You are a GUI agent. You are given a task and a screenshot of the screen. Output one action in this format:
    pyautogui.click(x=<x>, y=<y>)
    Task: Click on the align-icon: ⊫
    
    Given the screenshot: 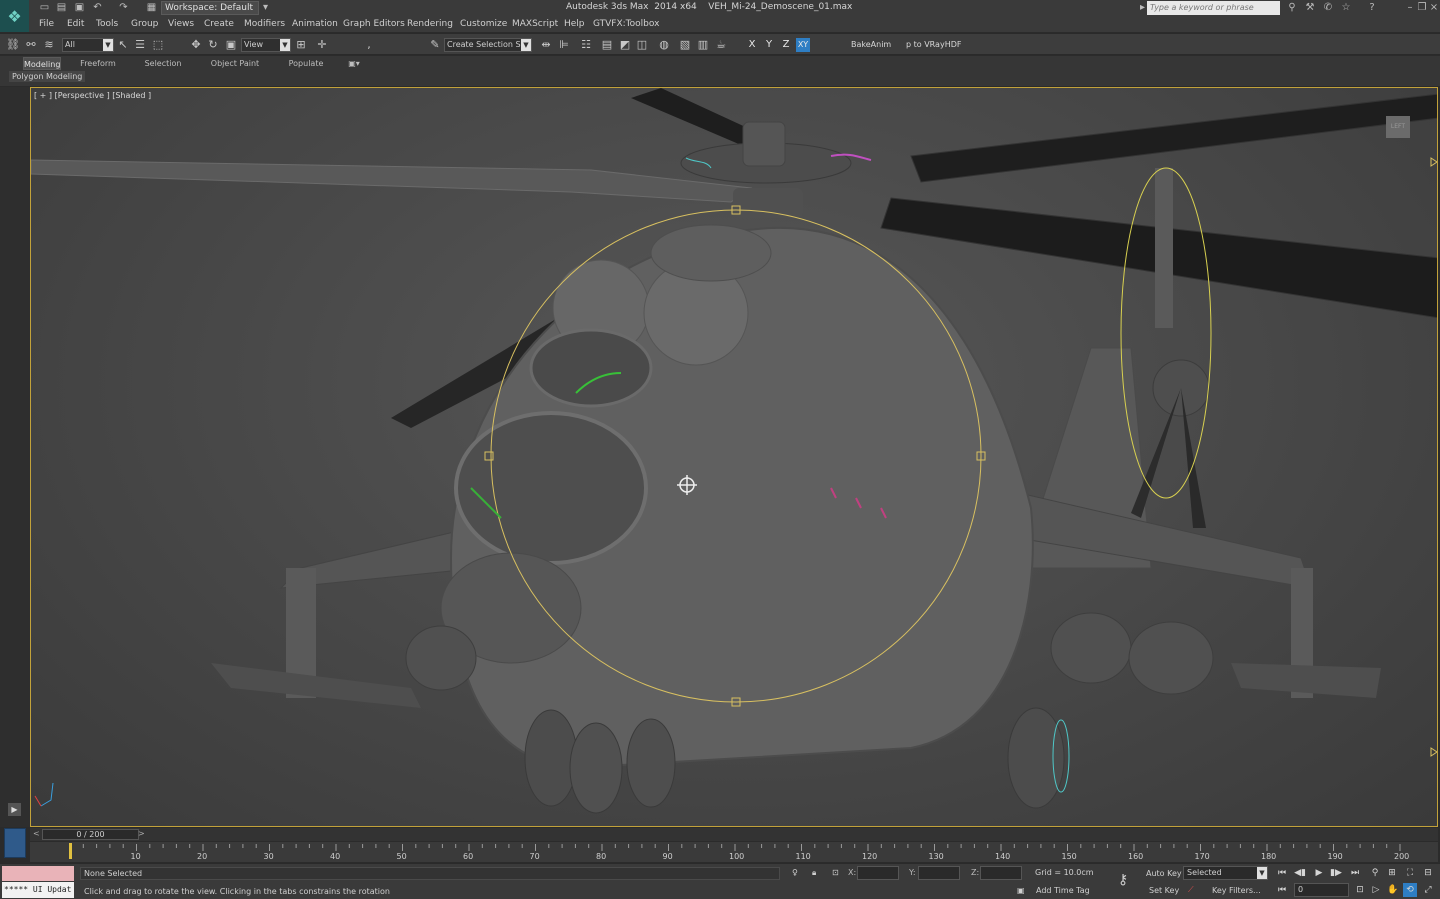 What is the action you would take?
    pyautogui.click(x=564, y=45)
    